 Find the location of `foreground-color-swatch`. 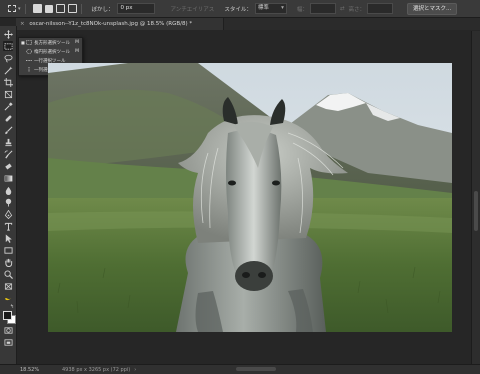

foreground-color-swatch is located at coordinates (7, 315).